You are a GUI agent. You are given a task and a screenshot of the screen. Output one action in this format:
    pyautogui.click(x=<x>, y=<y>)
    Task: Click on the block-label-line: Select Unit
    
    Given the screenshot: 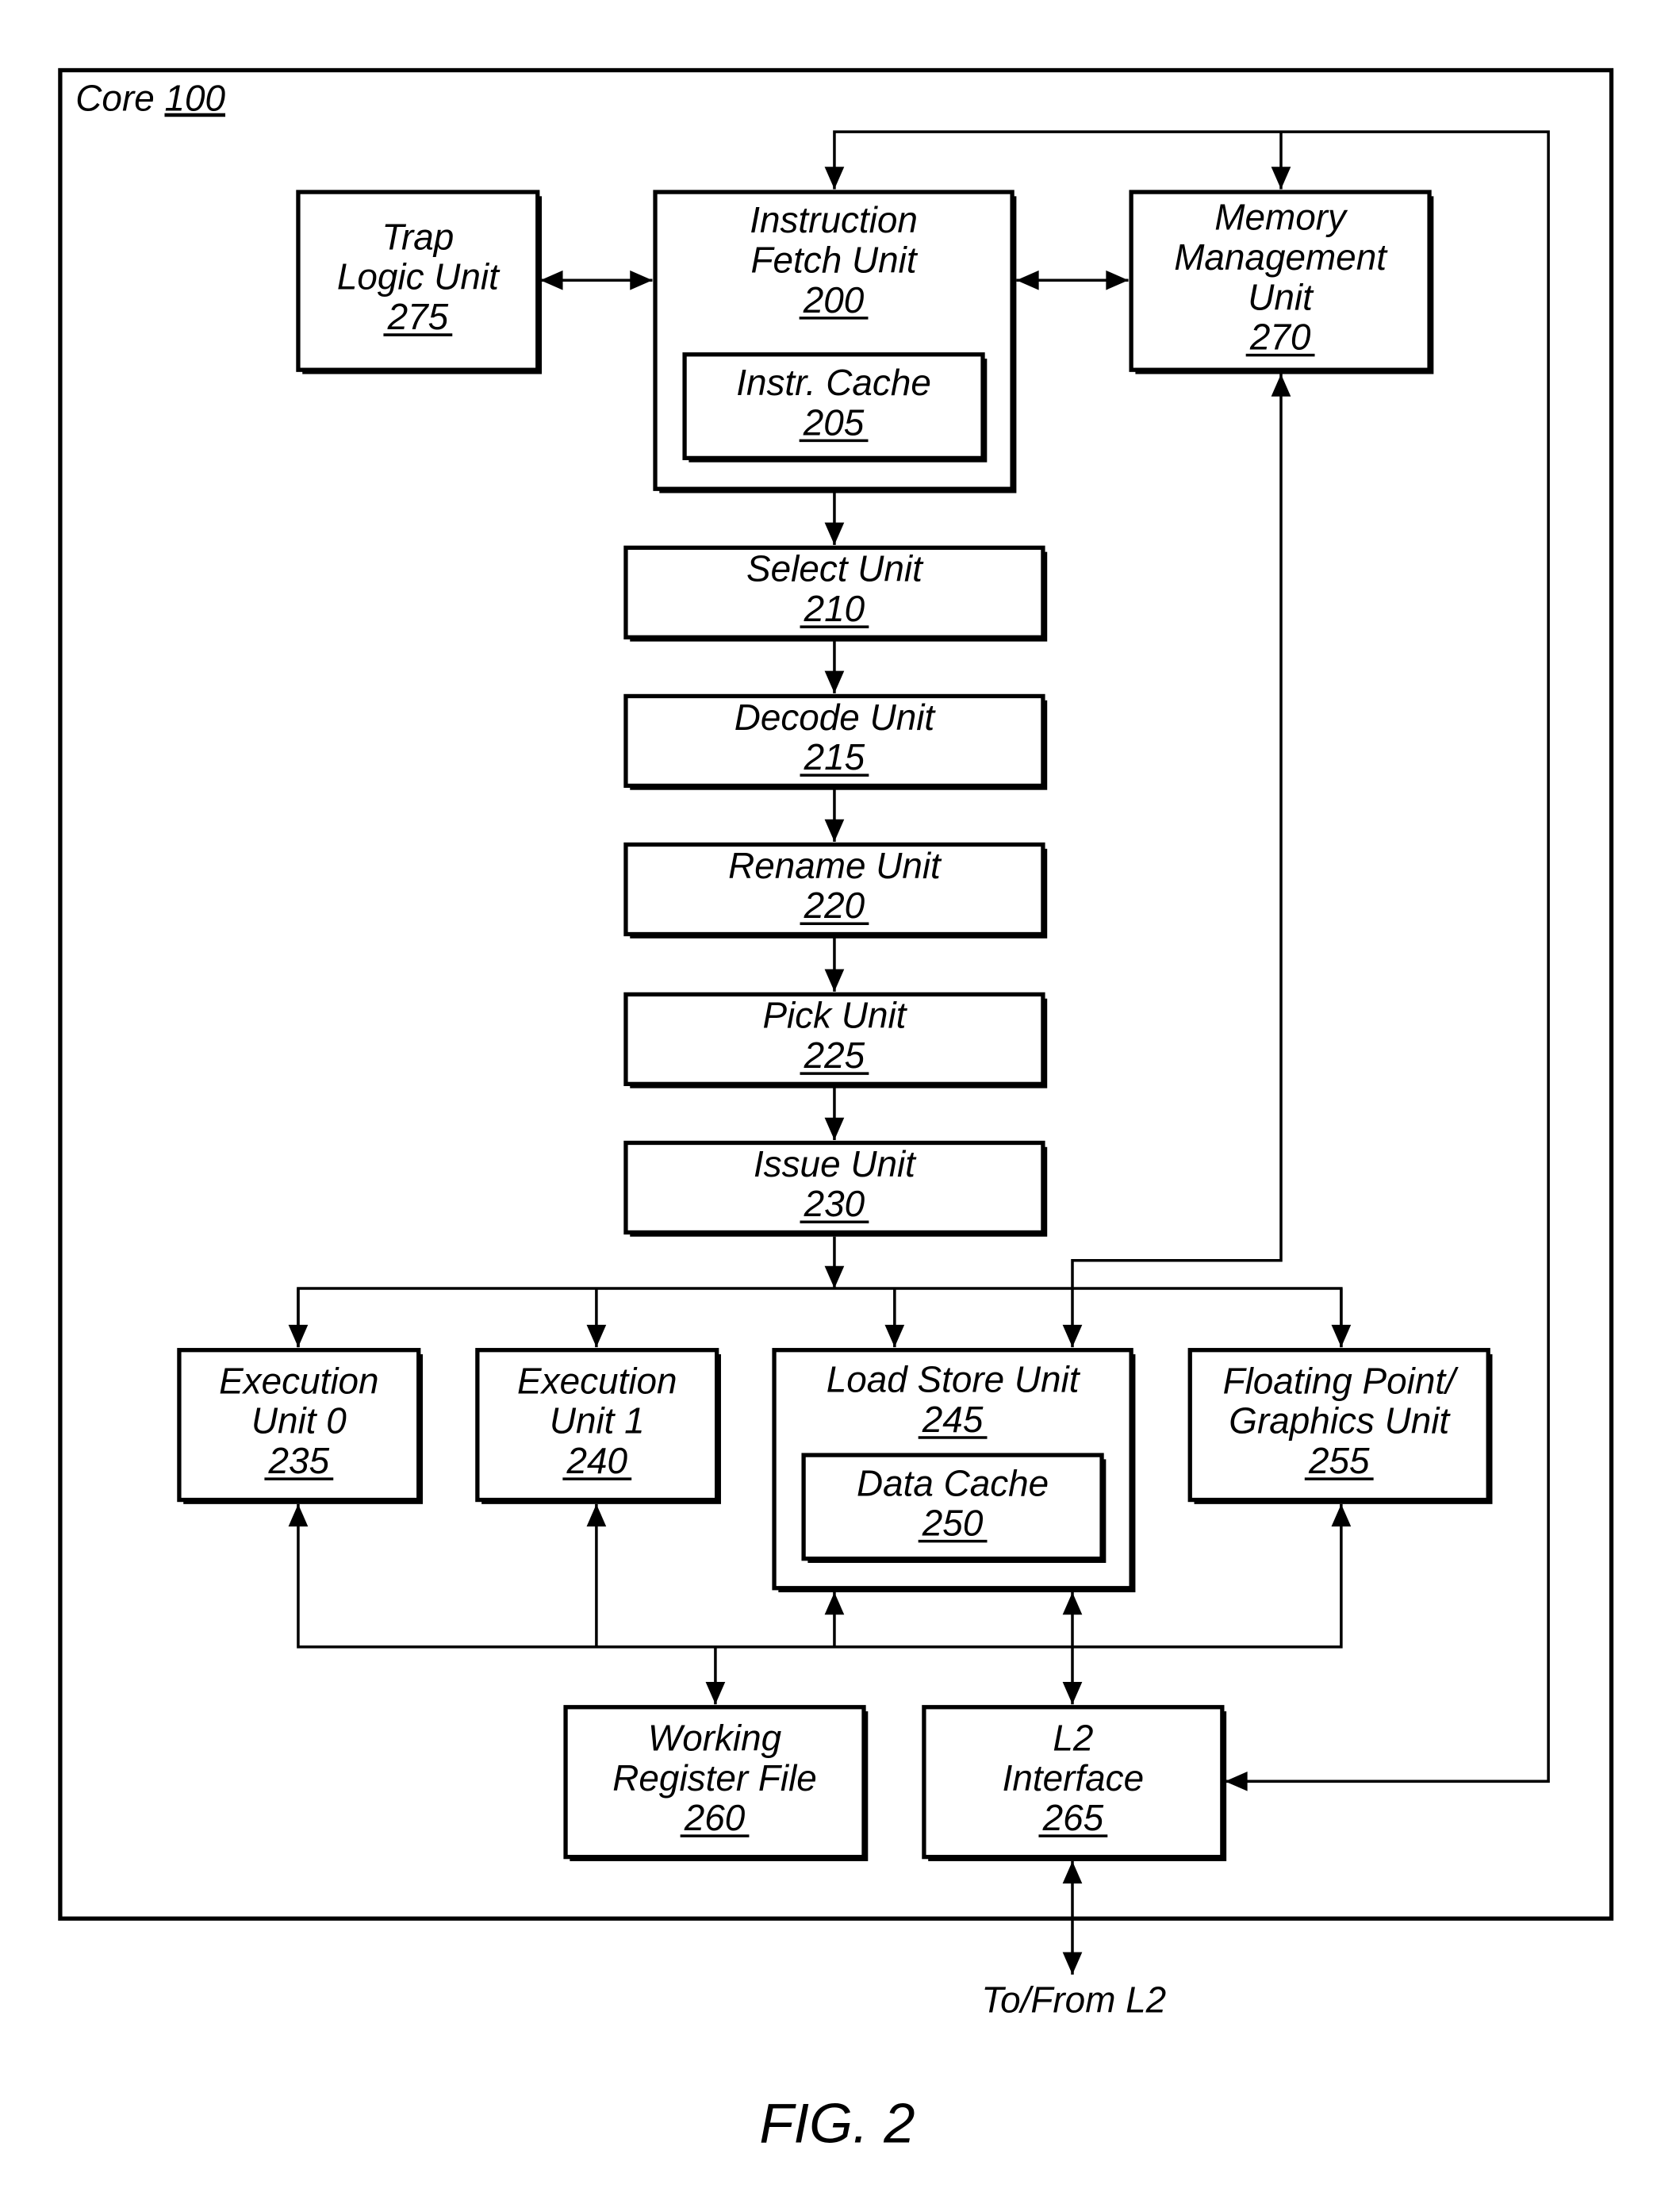 What is the action you would take?
    pyautogui.click(x=835, y=568)
    